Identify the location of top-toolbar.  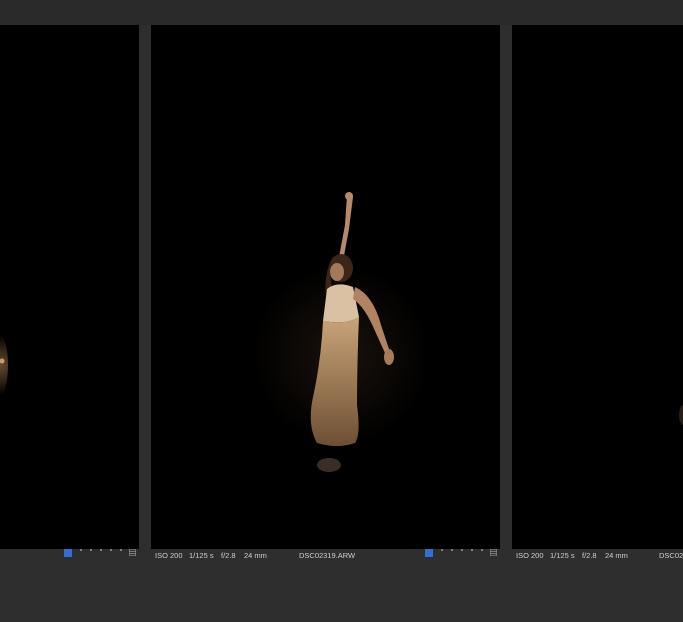
(341, 12).